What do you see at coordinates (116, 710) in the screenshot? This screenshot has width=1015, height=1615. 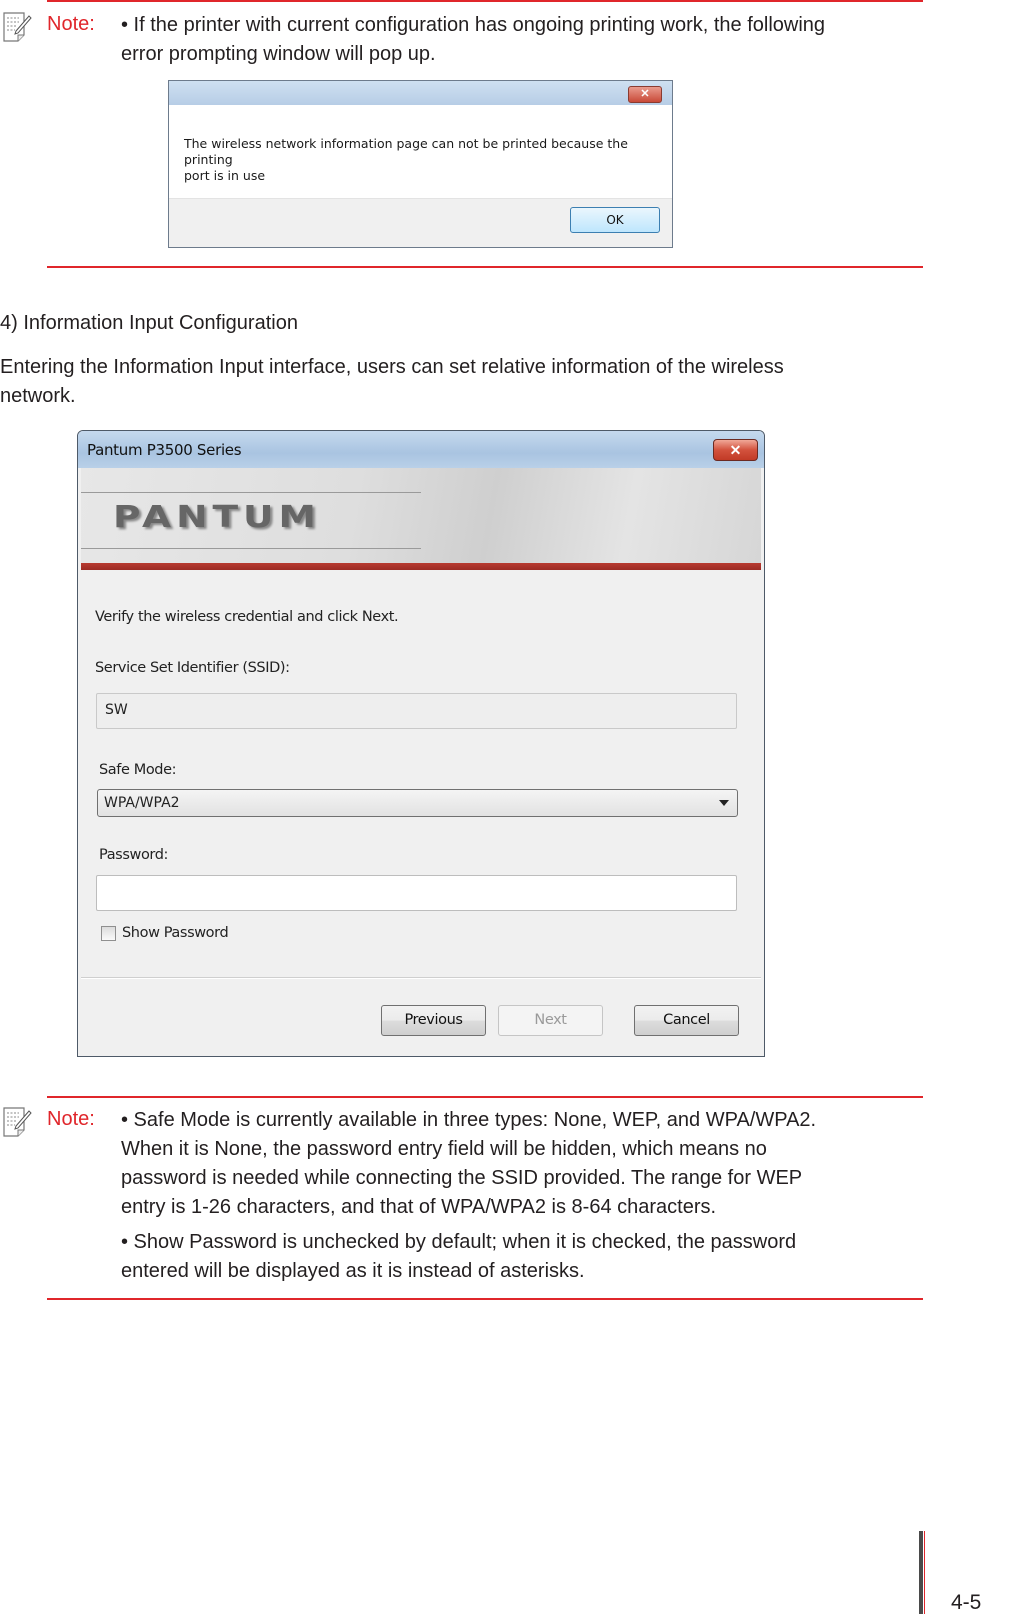 I see `ssid-value: SW` at bounding box center [116, 710].